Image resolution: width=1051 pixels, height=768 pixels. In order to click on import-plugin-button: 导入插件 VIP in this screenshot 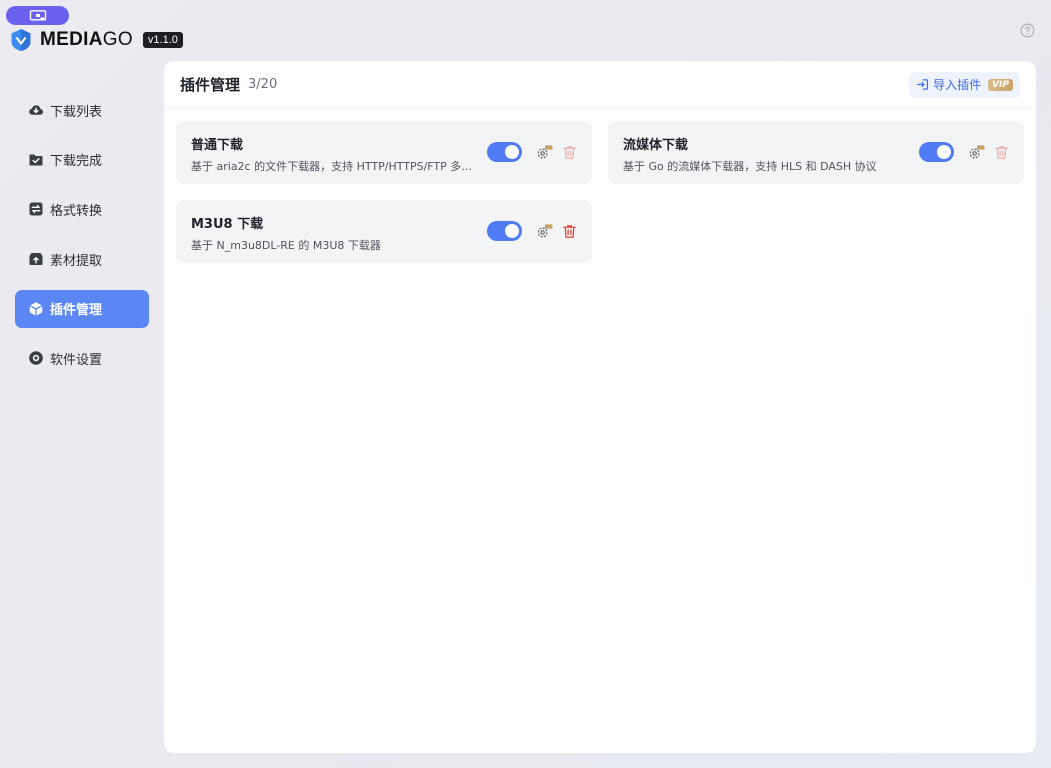, I will do `click(964, 84)`.